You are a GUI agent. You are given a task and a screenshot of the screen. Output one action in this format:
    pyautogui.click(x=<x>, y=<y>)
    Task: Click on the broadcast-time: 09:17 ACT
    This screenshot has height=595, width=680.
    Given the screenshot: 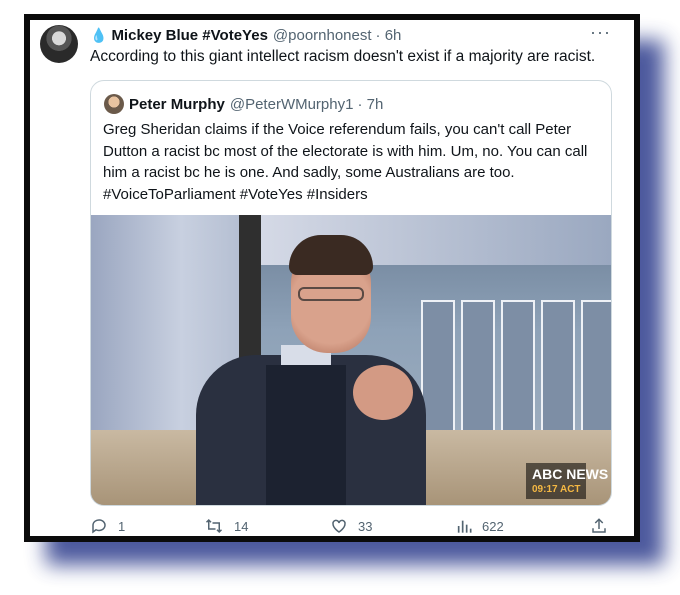 What is the action you would take?
    pyautogui.click(x=556, y=489)
    